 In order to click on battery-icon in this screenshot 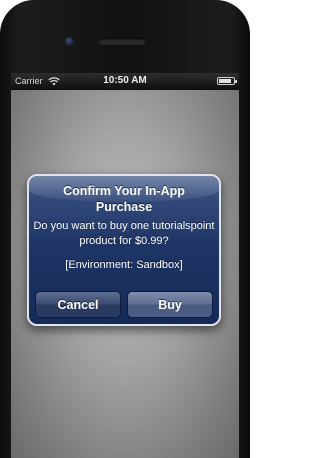, I will do `click(227, 81)`.